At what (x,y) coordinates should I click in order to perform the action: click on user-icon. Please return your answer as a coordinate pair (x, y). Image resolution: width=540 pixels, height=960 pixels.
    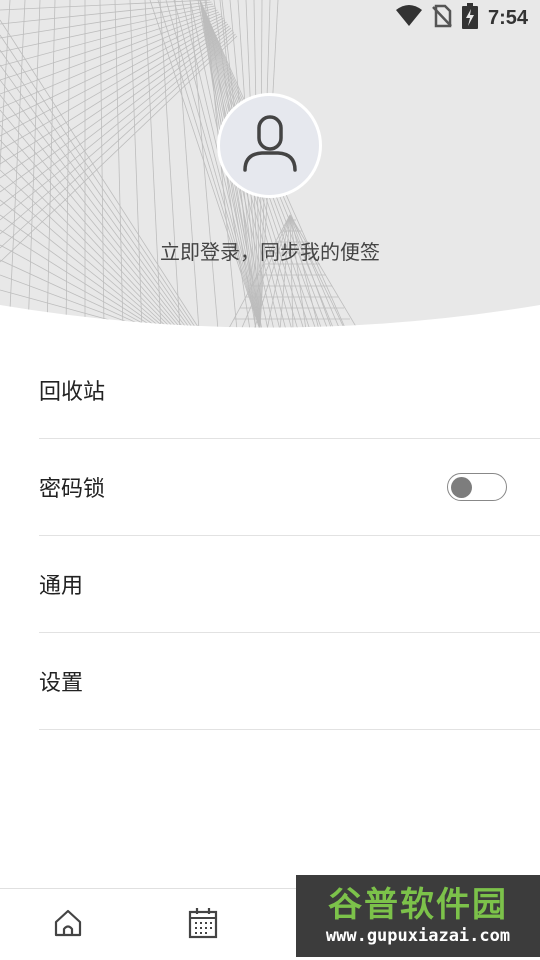
    Looking at the image, I should click on (270, 146).